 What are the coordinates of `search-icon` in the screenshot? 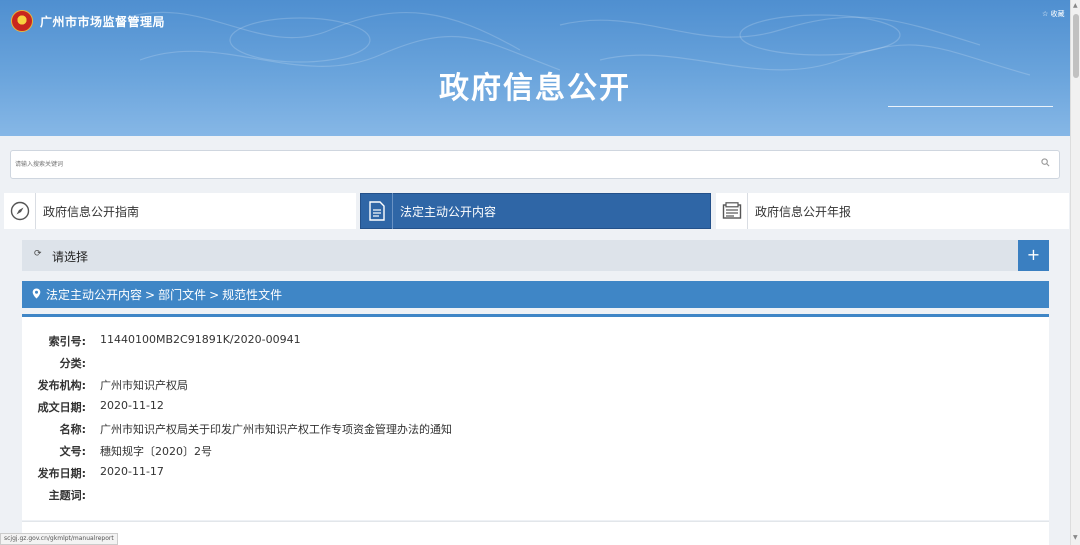 It's located at (1045, 164).